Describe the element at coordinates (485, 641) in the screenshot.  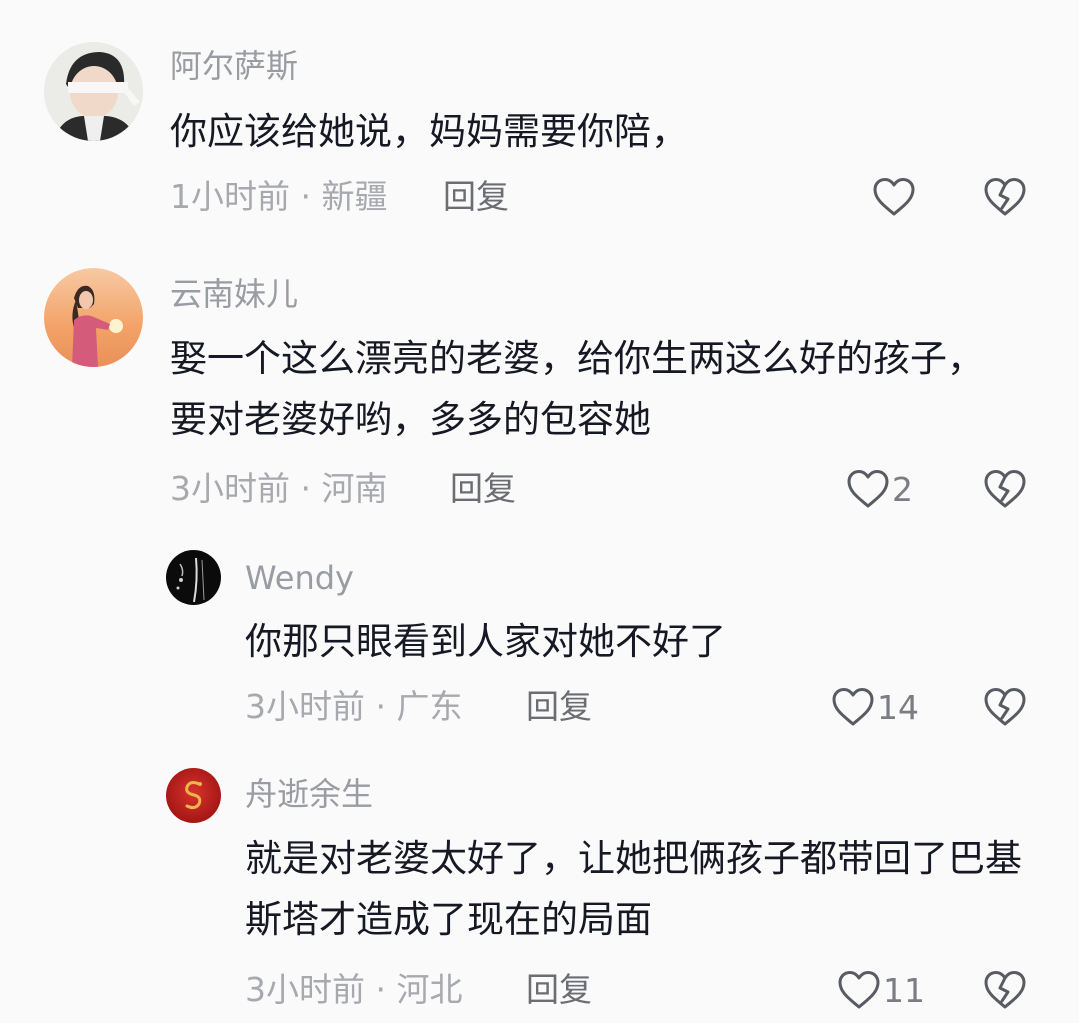
I see `comment-text: 你那只眼看到人家对她不好了` at that location.